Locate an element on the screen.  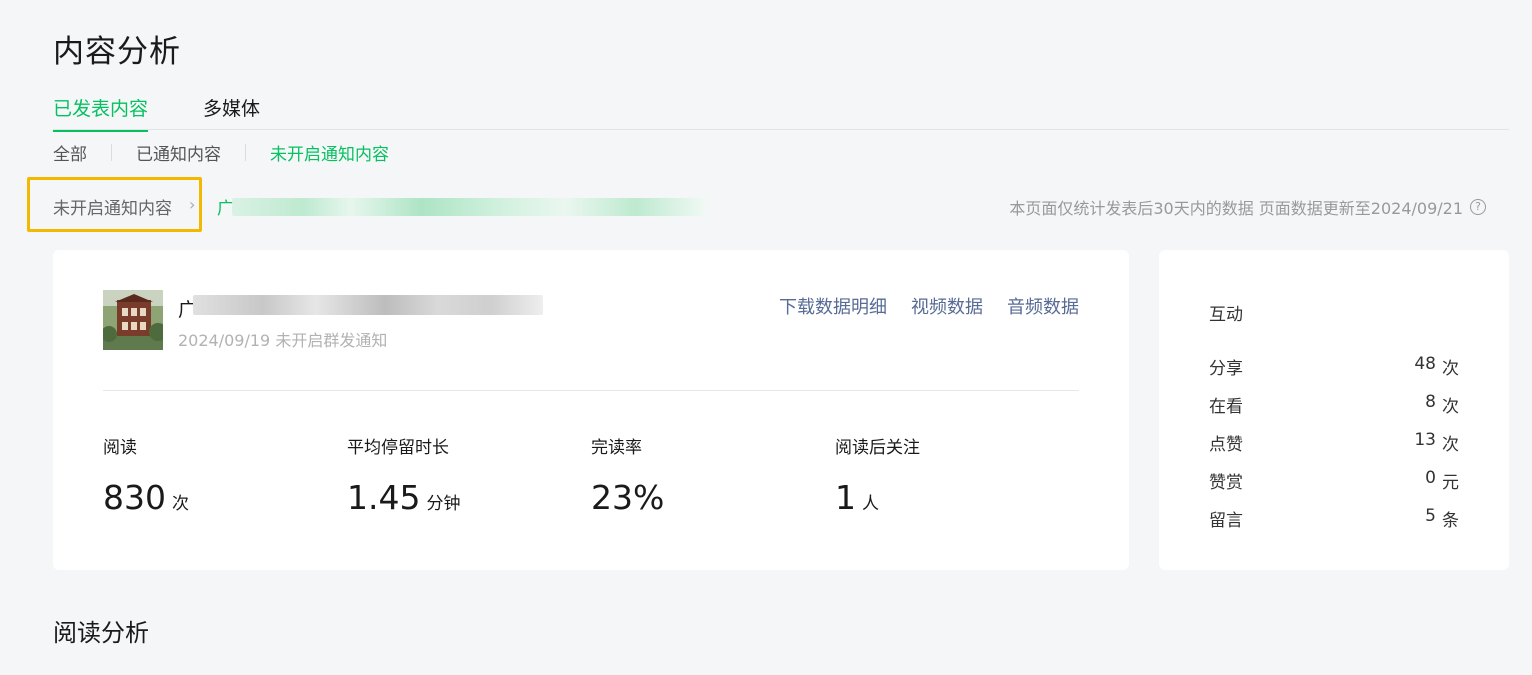
interaction-title: 互动 is located at coordinates (1226, 315).